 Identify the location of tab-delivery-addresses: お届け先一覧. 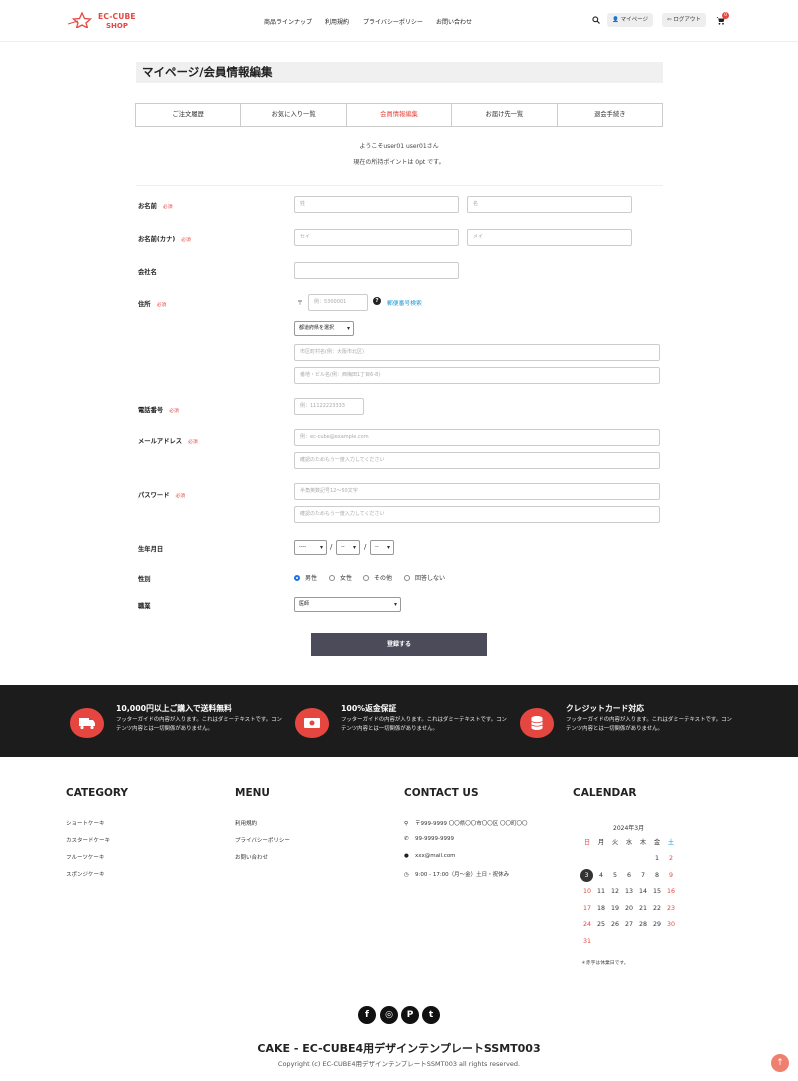
(505, 115).